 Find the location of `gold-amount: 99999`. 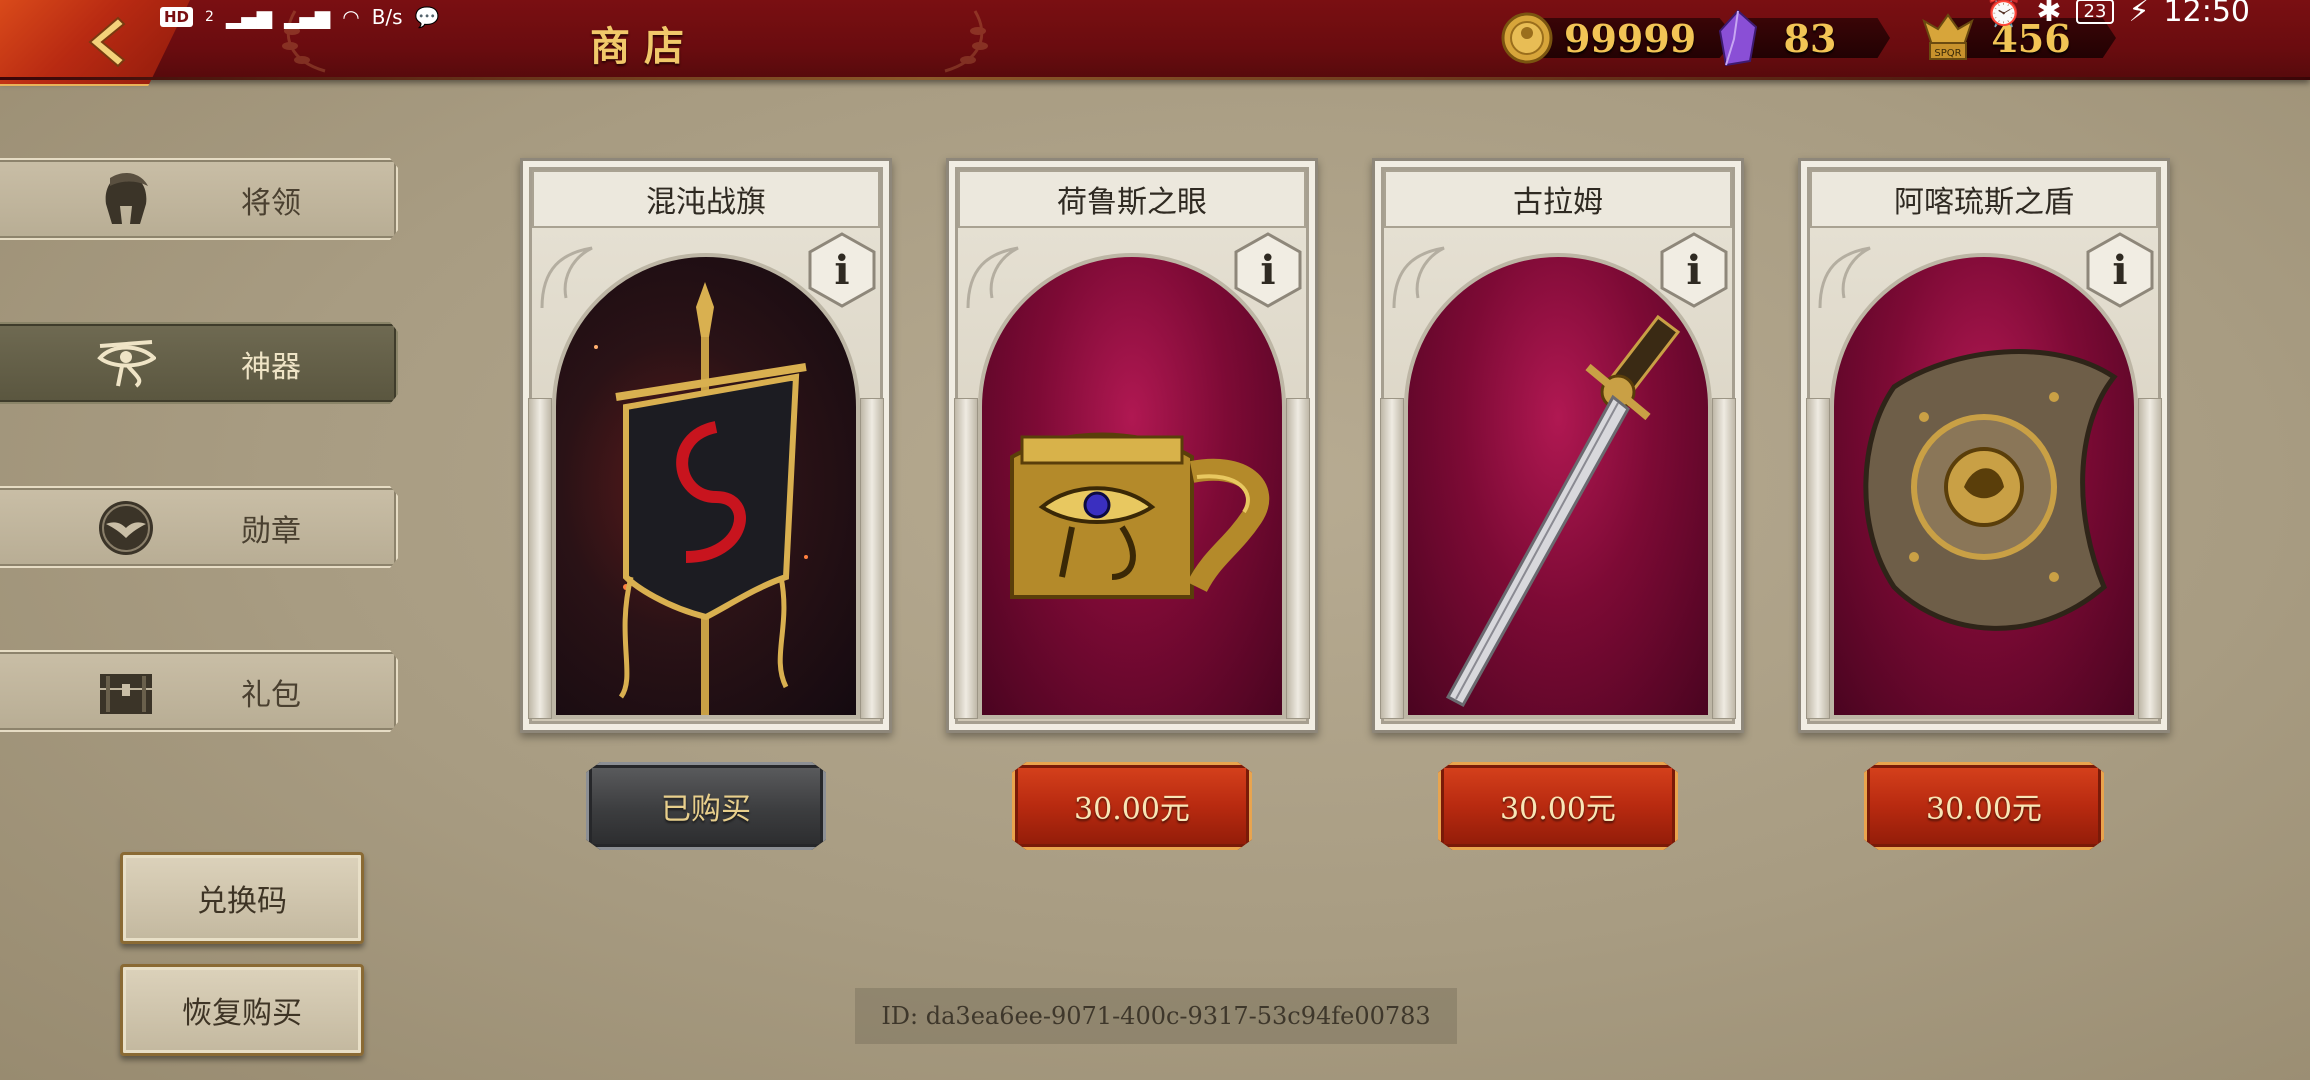

gold-amount: 99999 is located at coordinates (1630, 38).